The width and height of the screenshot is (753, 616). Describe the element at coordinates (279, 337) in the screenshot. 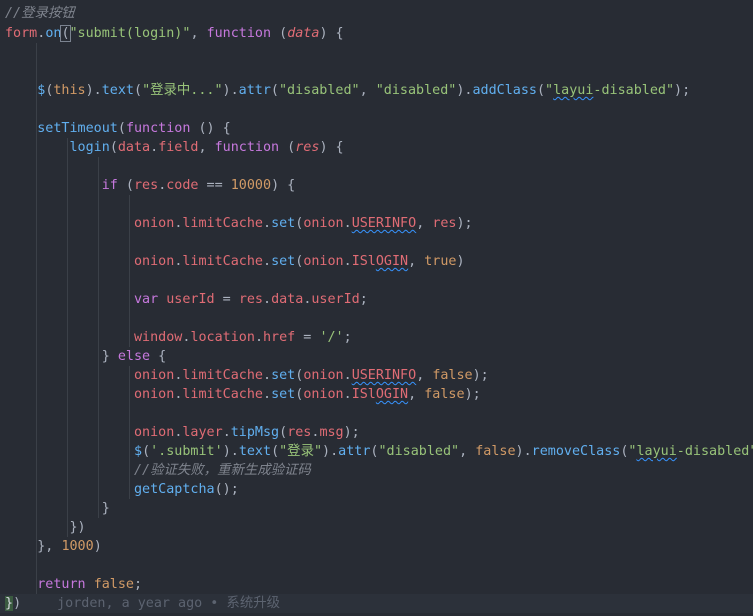

I see `code-token: href` at that location.